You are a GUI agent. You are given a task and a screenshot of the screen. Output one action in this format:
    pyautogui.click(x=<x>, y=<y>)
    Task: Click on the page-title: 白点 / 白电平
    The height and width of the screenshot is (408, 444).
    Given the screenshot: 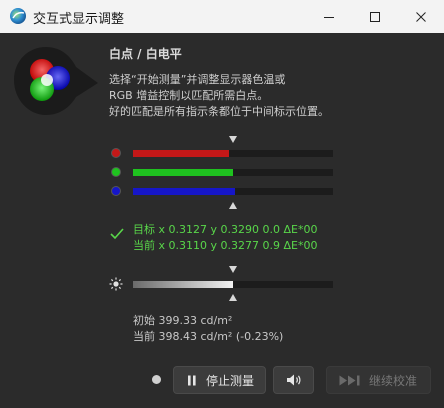 What is the action you would take?
    pyautogui.click(x=145, y=54)
    